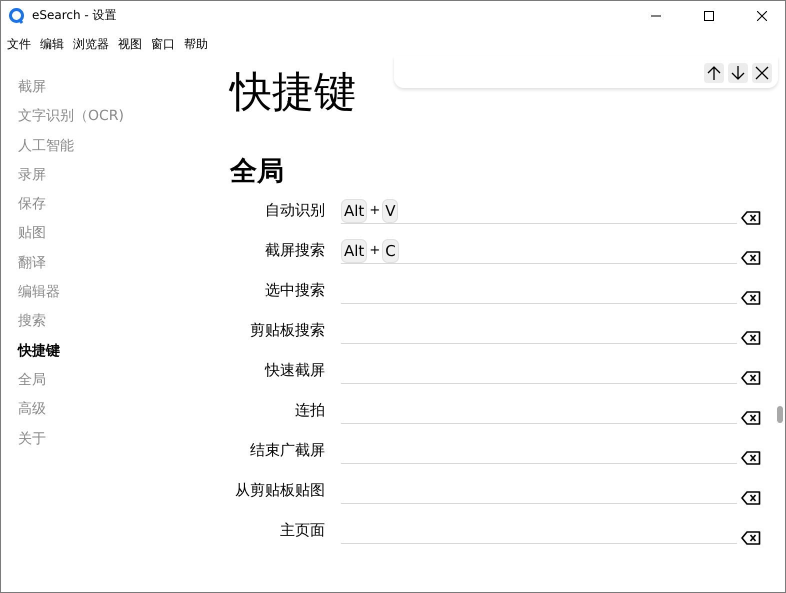 The image size is (786, 593). What do you see at coordinates (196, 44) in the screenshot?
I see `menu-item: 帮助` at bounding box center [196, 44].